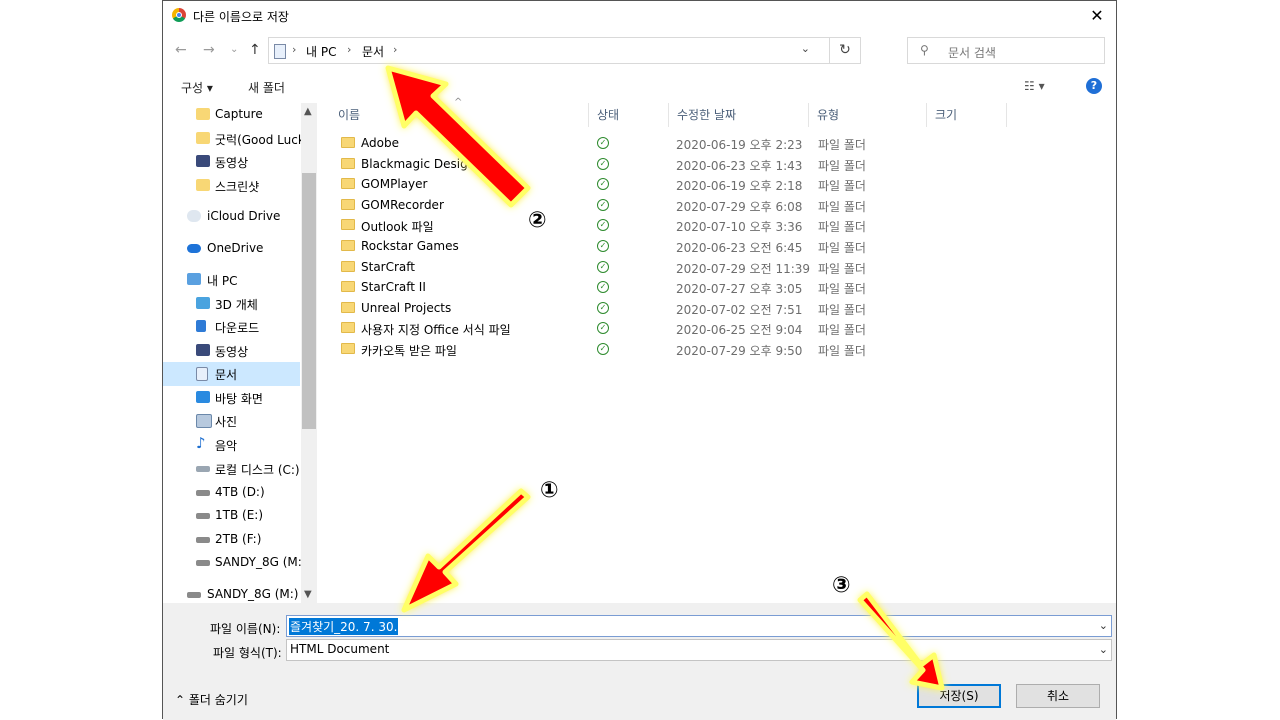 The image size is (1280, 720). Describe the element at coordinates (181, 50) in the screenshot. I see `back-button: ←` at that location.